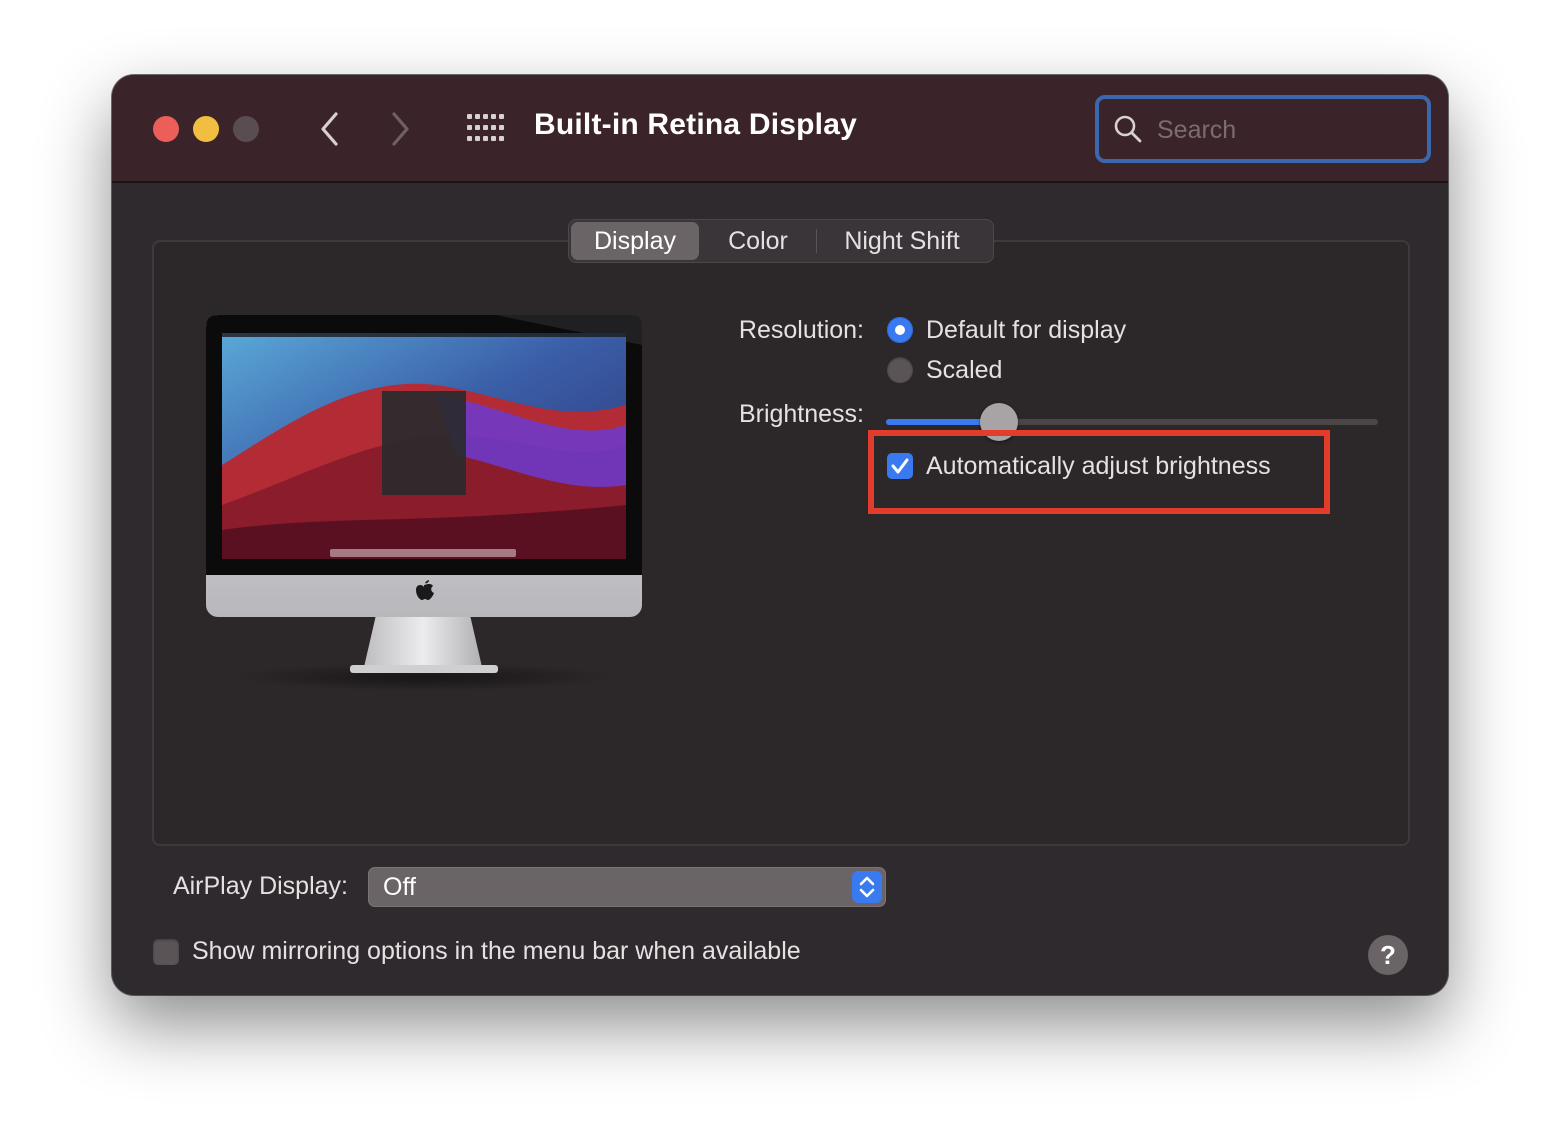  What do you see at coordinates (627, 887) in the screenshot?
I see `airplay-display-popup: Off` at bounding box center [627, 887].